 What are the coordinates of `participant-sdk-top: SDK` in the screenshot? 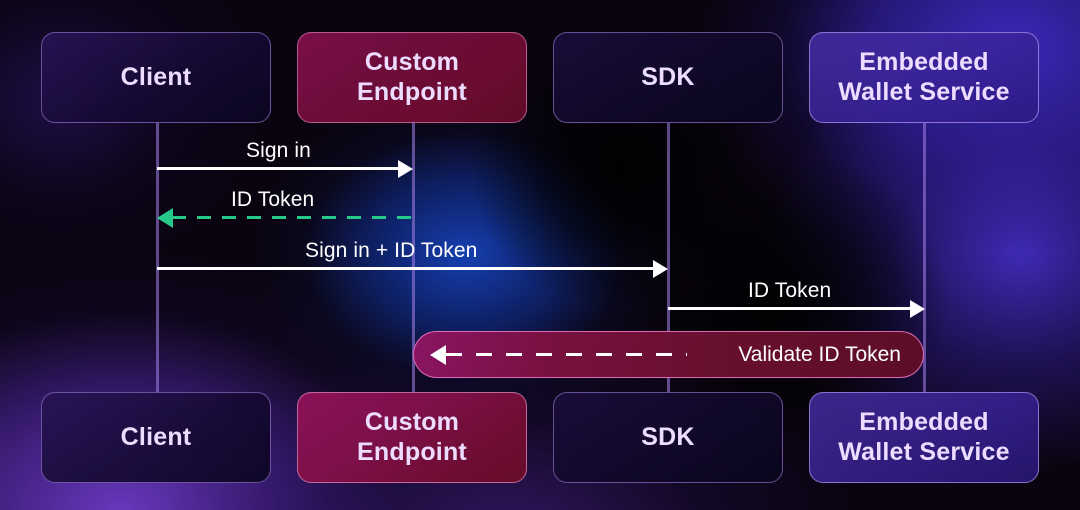 It's located at (668, 77).